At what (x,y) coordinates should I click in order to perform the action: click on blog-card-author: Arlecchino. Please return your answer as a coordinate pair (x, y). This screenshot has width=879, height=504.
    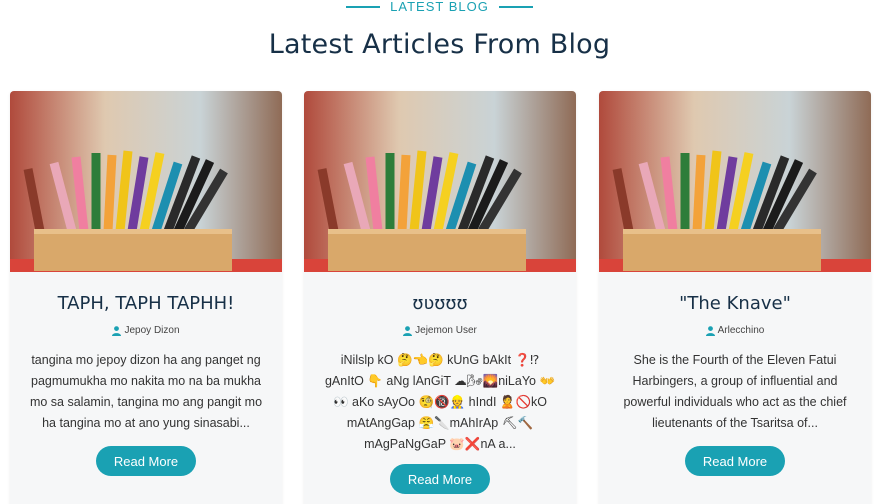
    Looking at the image, I should click on (735, 330).